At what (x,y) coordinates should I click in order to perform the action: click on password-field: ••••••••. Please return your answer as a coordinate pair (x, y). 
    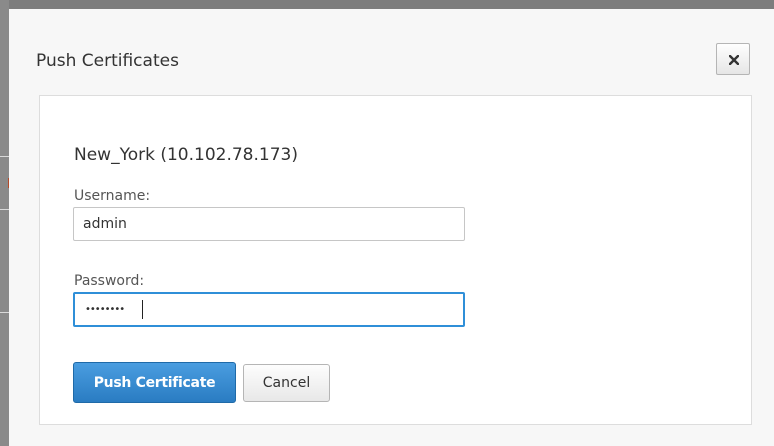
    Looking at the image, I should click on (269, 309).